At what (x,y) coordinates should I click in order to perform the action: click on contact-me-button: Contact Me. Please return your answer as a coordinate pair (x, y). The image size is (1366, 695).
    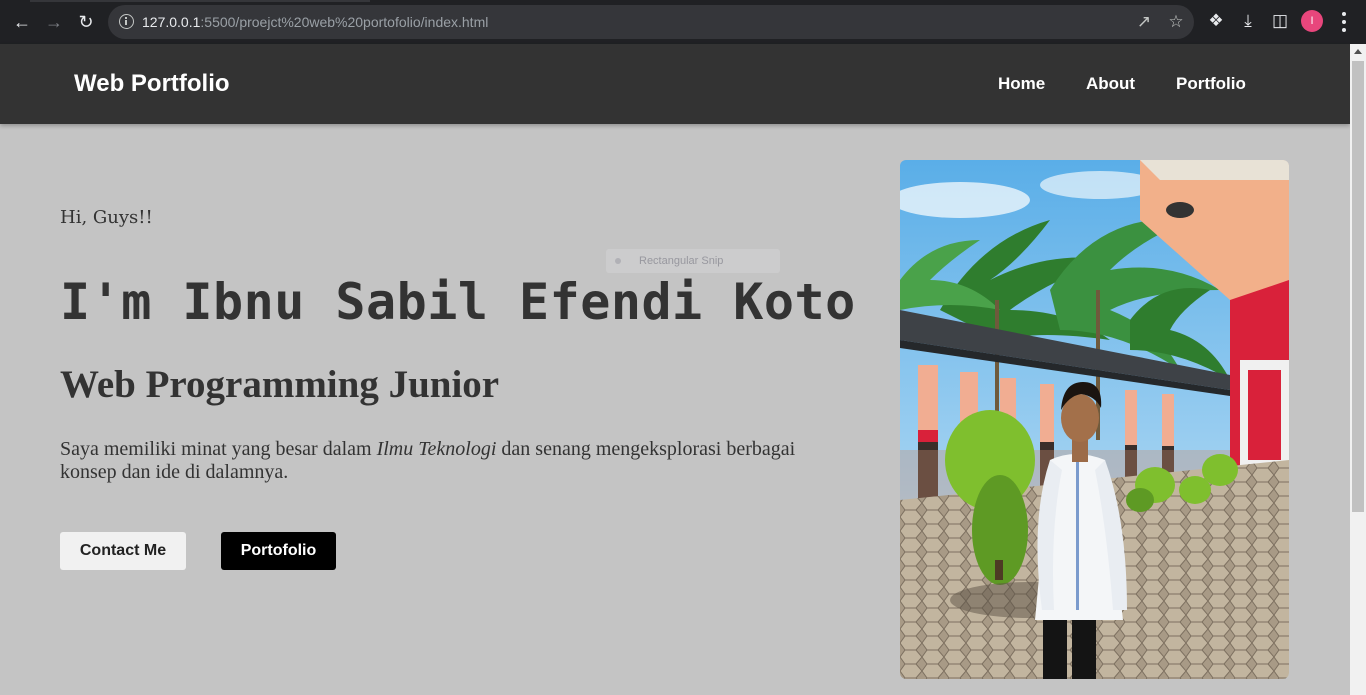
    Looking at the image, I should click on (123, 551).